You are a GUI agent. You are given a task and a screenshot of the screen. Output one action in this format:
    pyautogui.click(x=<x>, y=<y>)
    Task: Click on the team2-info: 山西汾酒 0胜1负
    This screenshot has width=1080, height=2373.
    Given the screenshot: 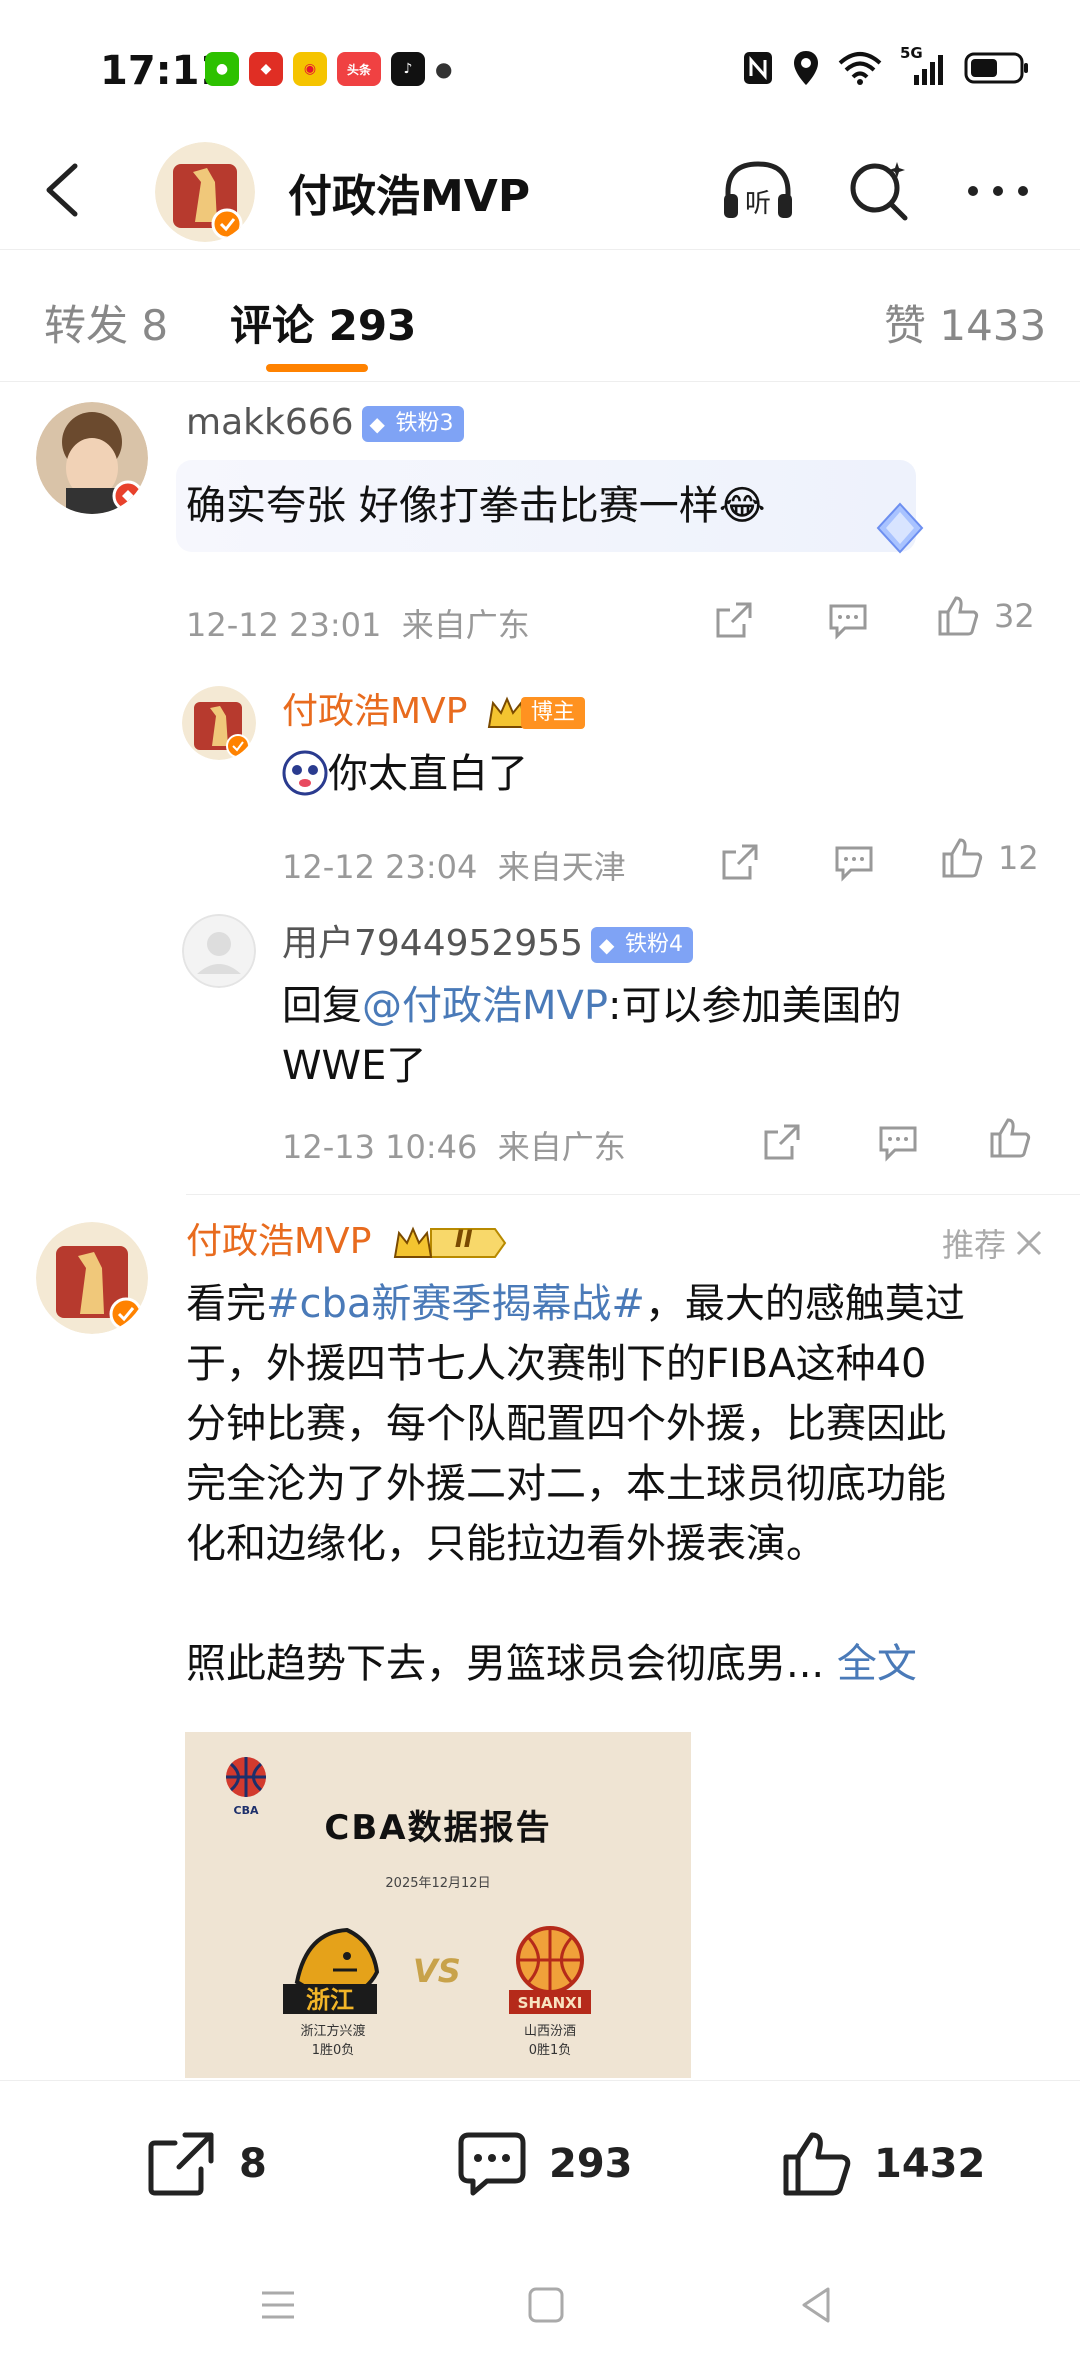 What is the action you would take?
    pyautogui.click(x=550, y=2039)
    